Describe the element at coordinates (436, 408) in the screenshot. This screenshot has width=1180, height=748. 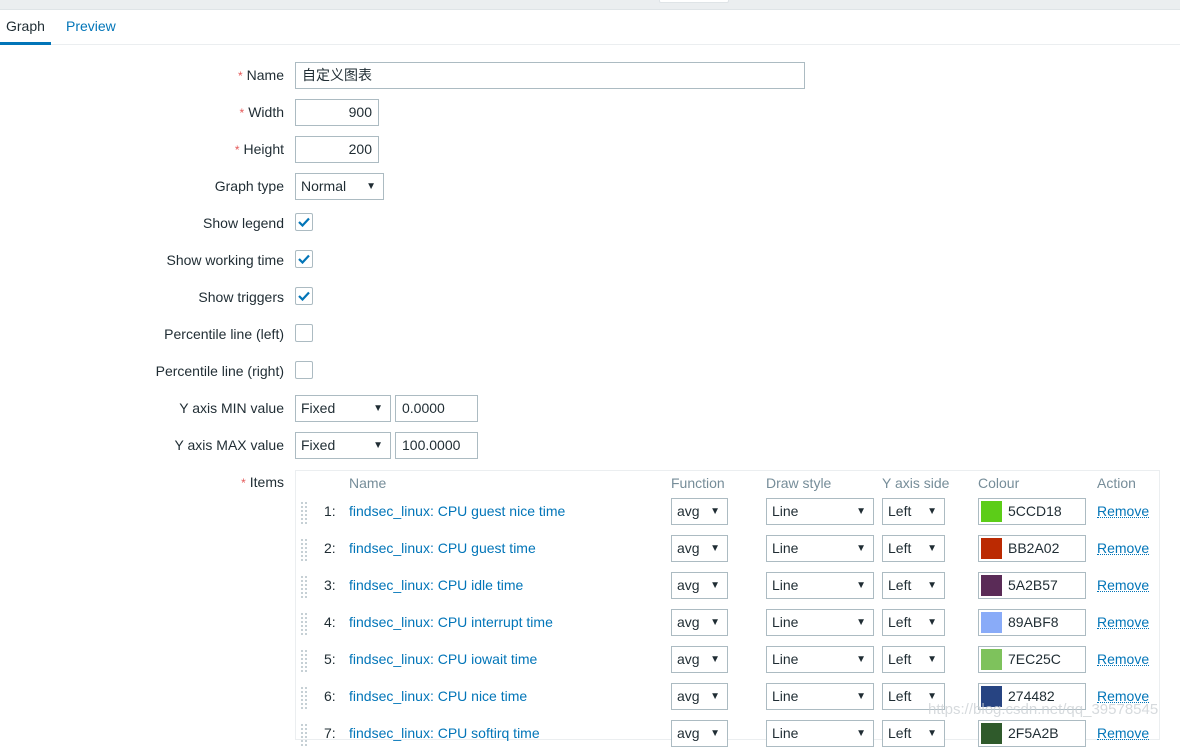
I see `y-min-input: 0.0000` at that location.